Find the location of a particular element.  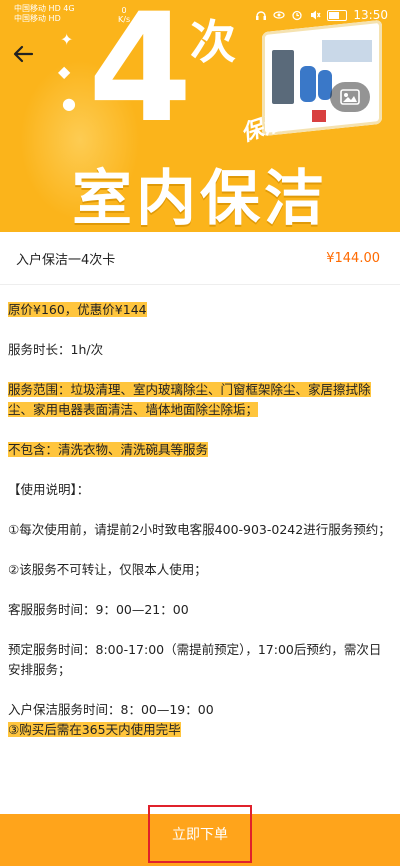

arrow-left-icon is located at coordinates (23, 54).